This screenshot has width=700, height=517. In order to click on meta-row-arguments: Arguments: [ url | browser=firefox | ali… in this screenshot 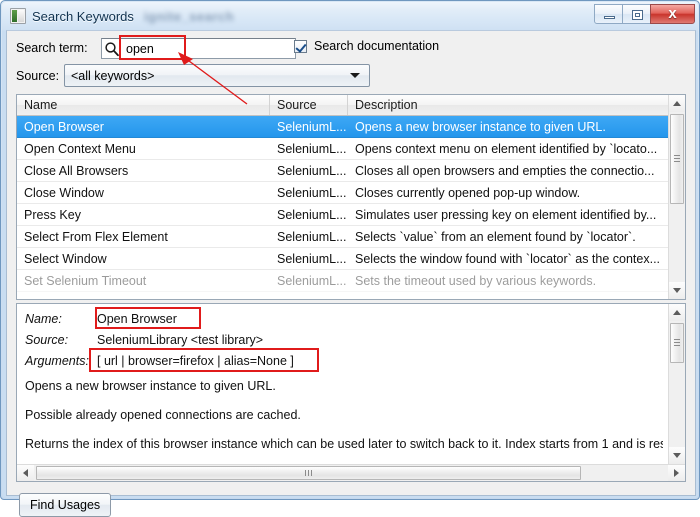, I will do `click(351, 360)`.